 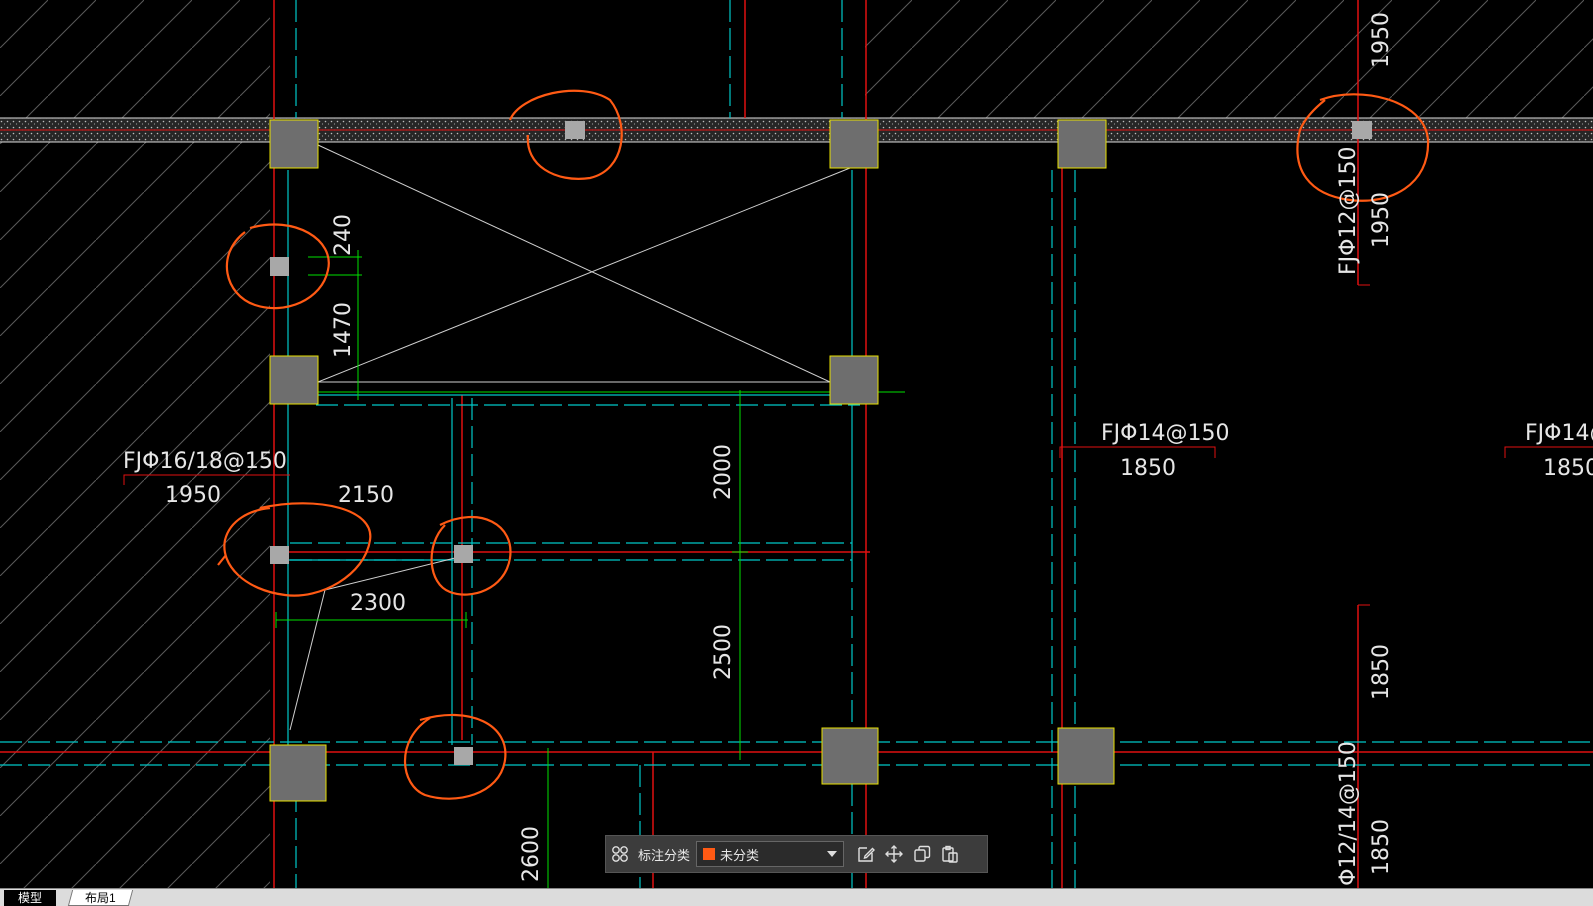 I want to click on length-label-1950-left: 1950, so click(x=193, y=495).